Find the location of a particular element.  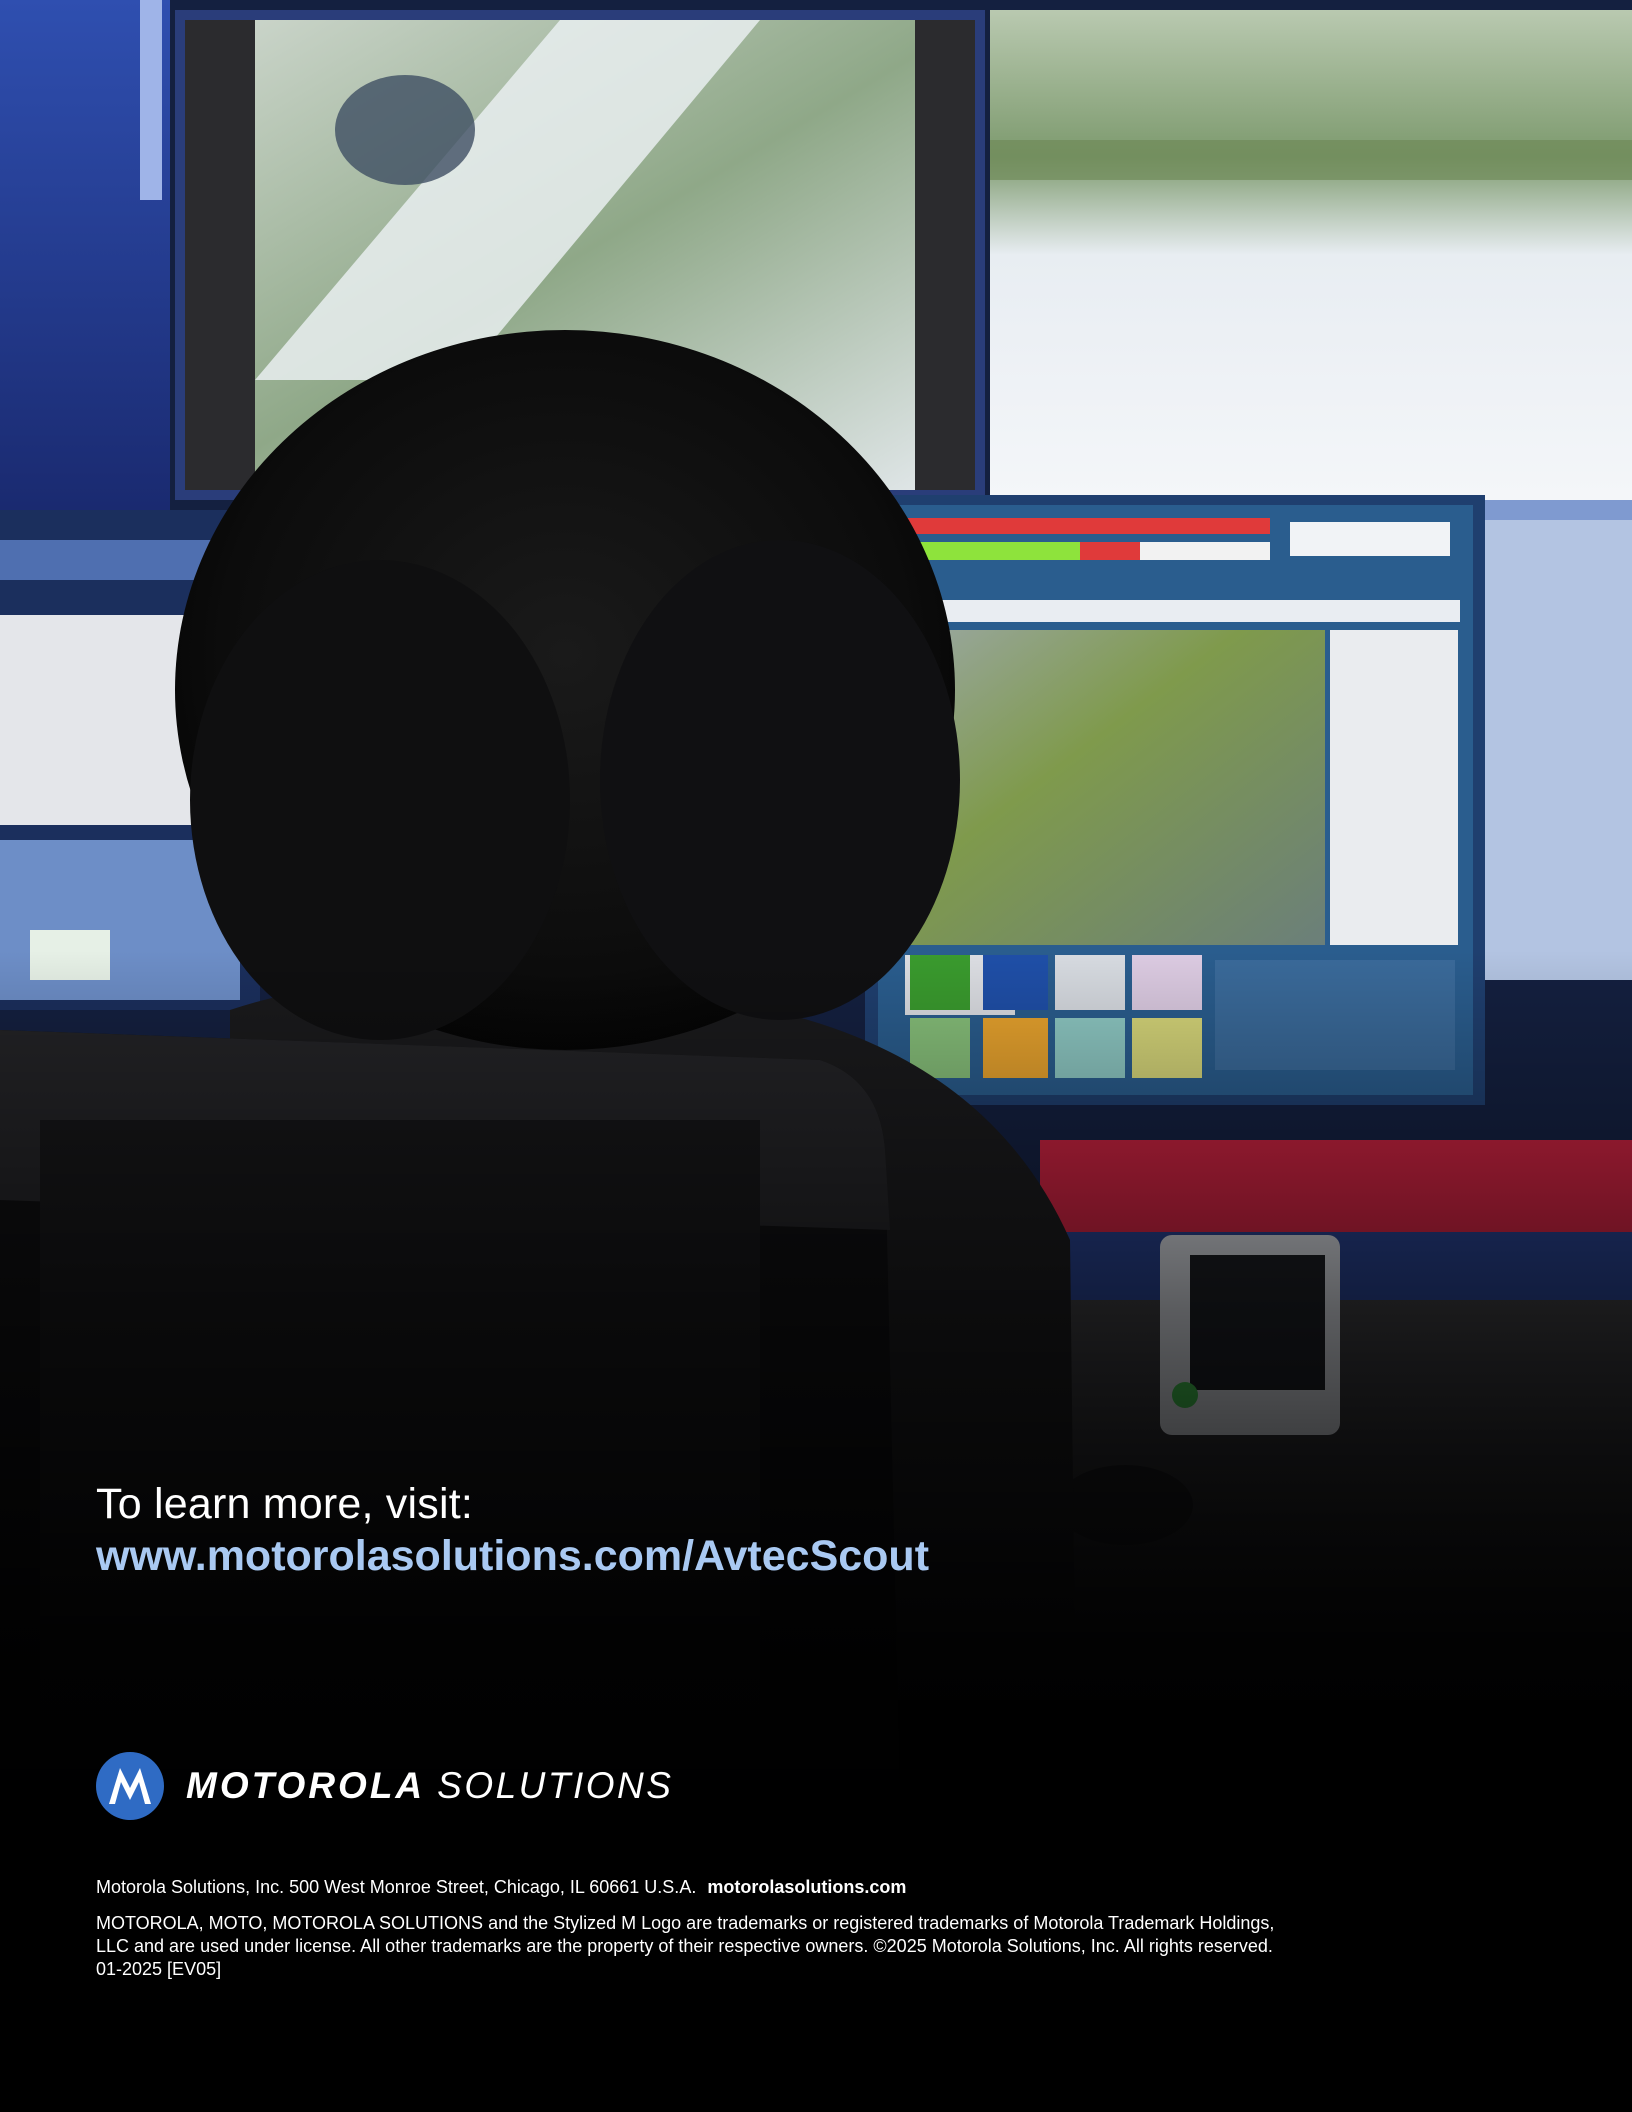

cta-lead-text: To learn more, visit: is located at coordinates (284, 1504).